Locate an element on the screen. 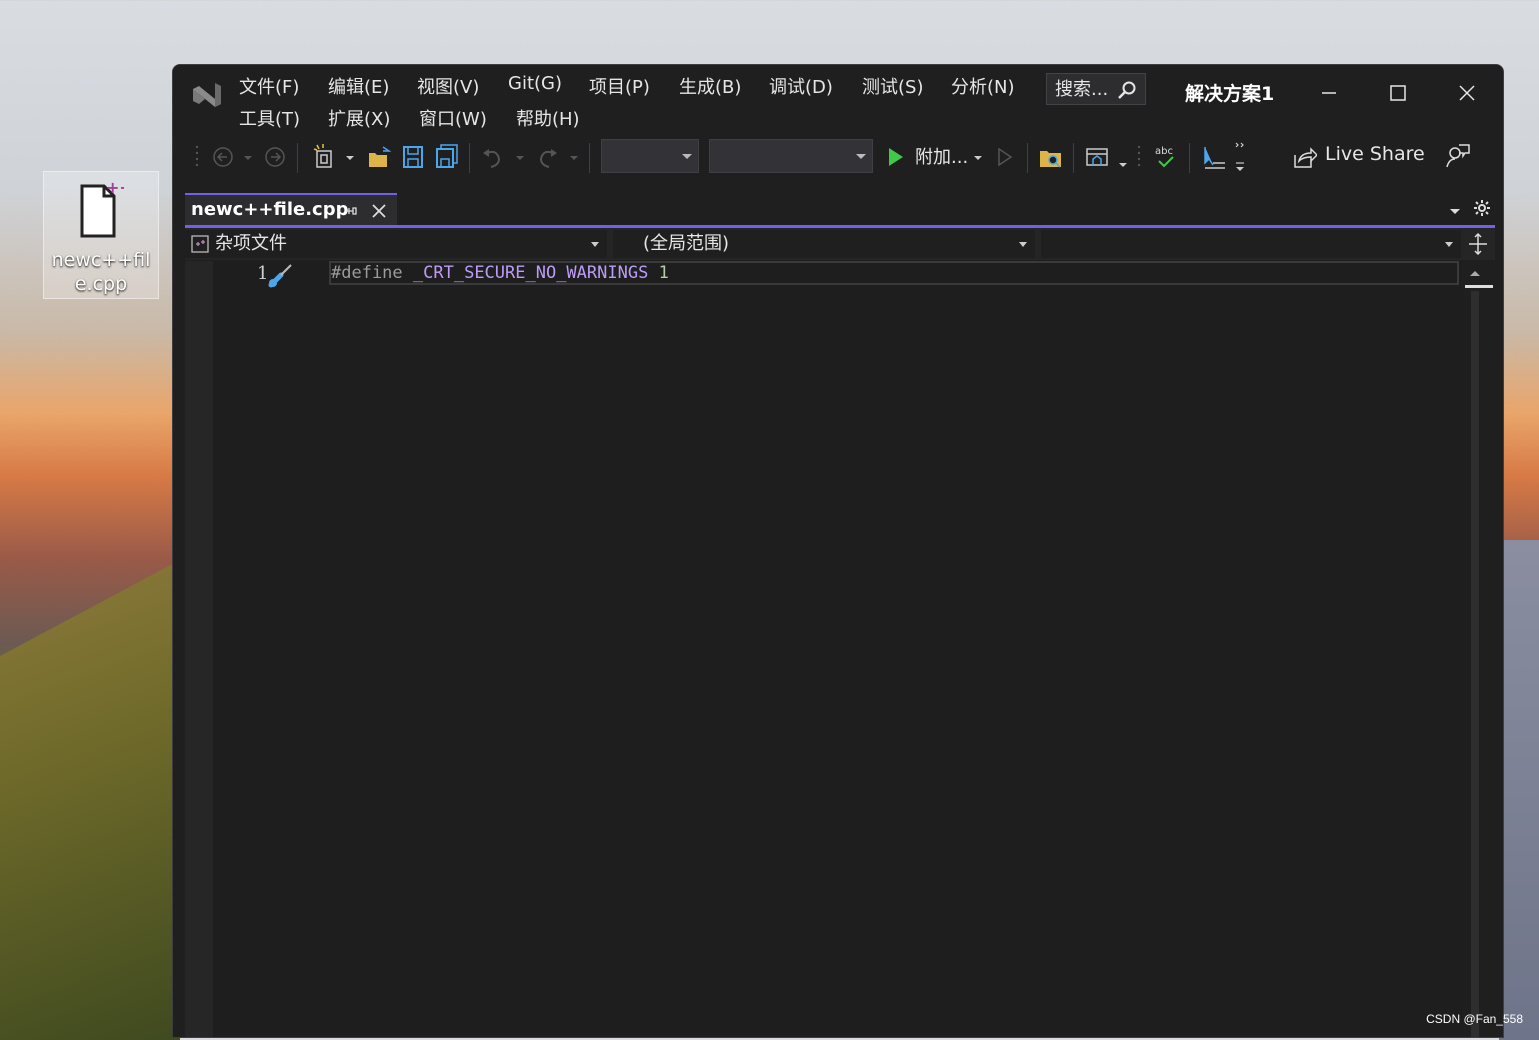 This screenshot has height=1040, width=1539. preprocessor-directive: #define is located at coordinates (367, 273).